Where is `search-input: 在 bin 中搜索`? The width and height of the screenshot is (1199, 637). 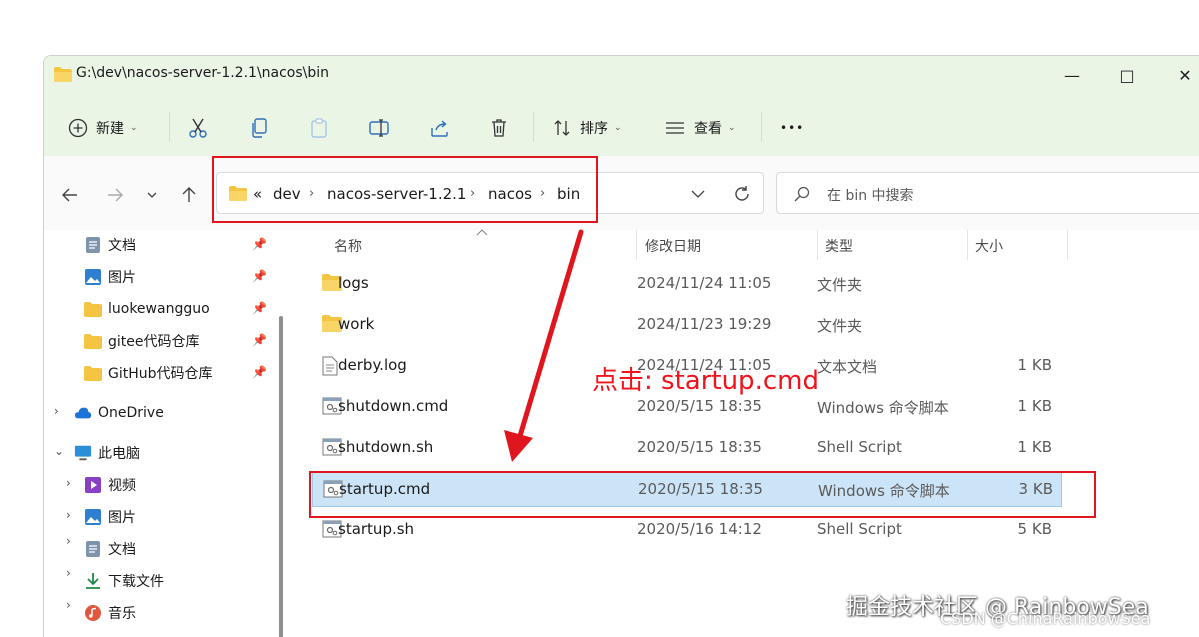
search-input: 在 bin 中搜索 is located at coordinates (870, 195).